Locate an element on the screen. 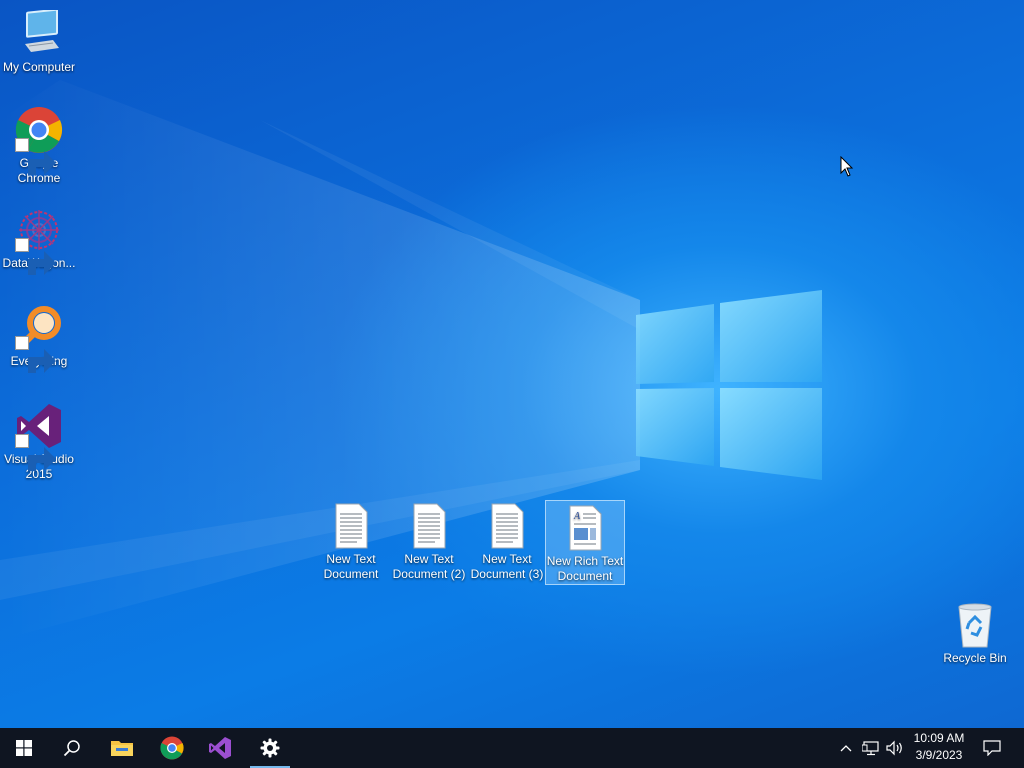  recycle-bin-icon is located at coordinates (975, 625).